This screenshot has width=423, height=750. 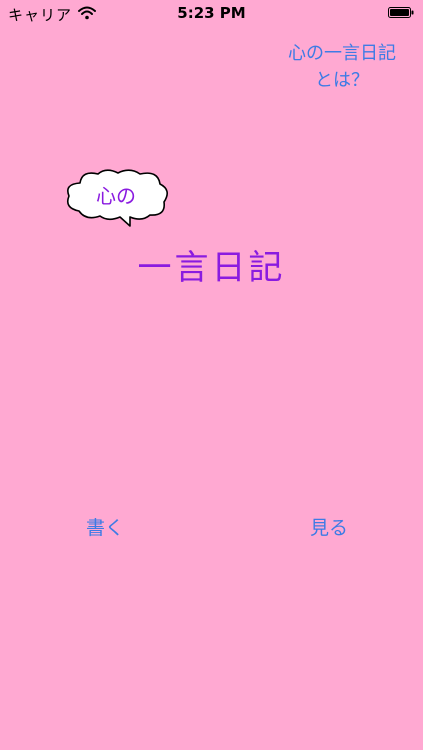 I want to click on write-button: 書く, so click(x=105, y=526).